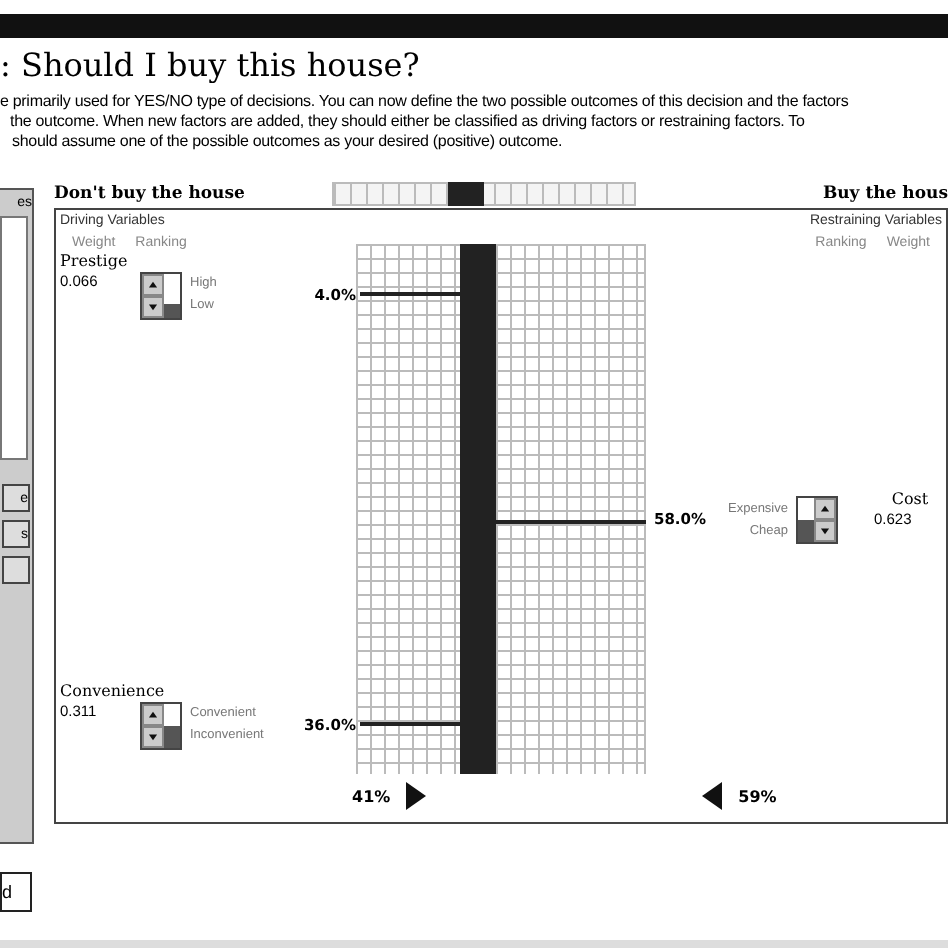  I want to click on left-triangle-icon, so click(712, 796).